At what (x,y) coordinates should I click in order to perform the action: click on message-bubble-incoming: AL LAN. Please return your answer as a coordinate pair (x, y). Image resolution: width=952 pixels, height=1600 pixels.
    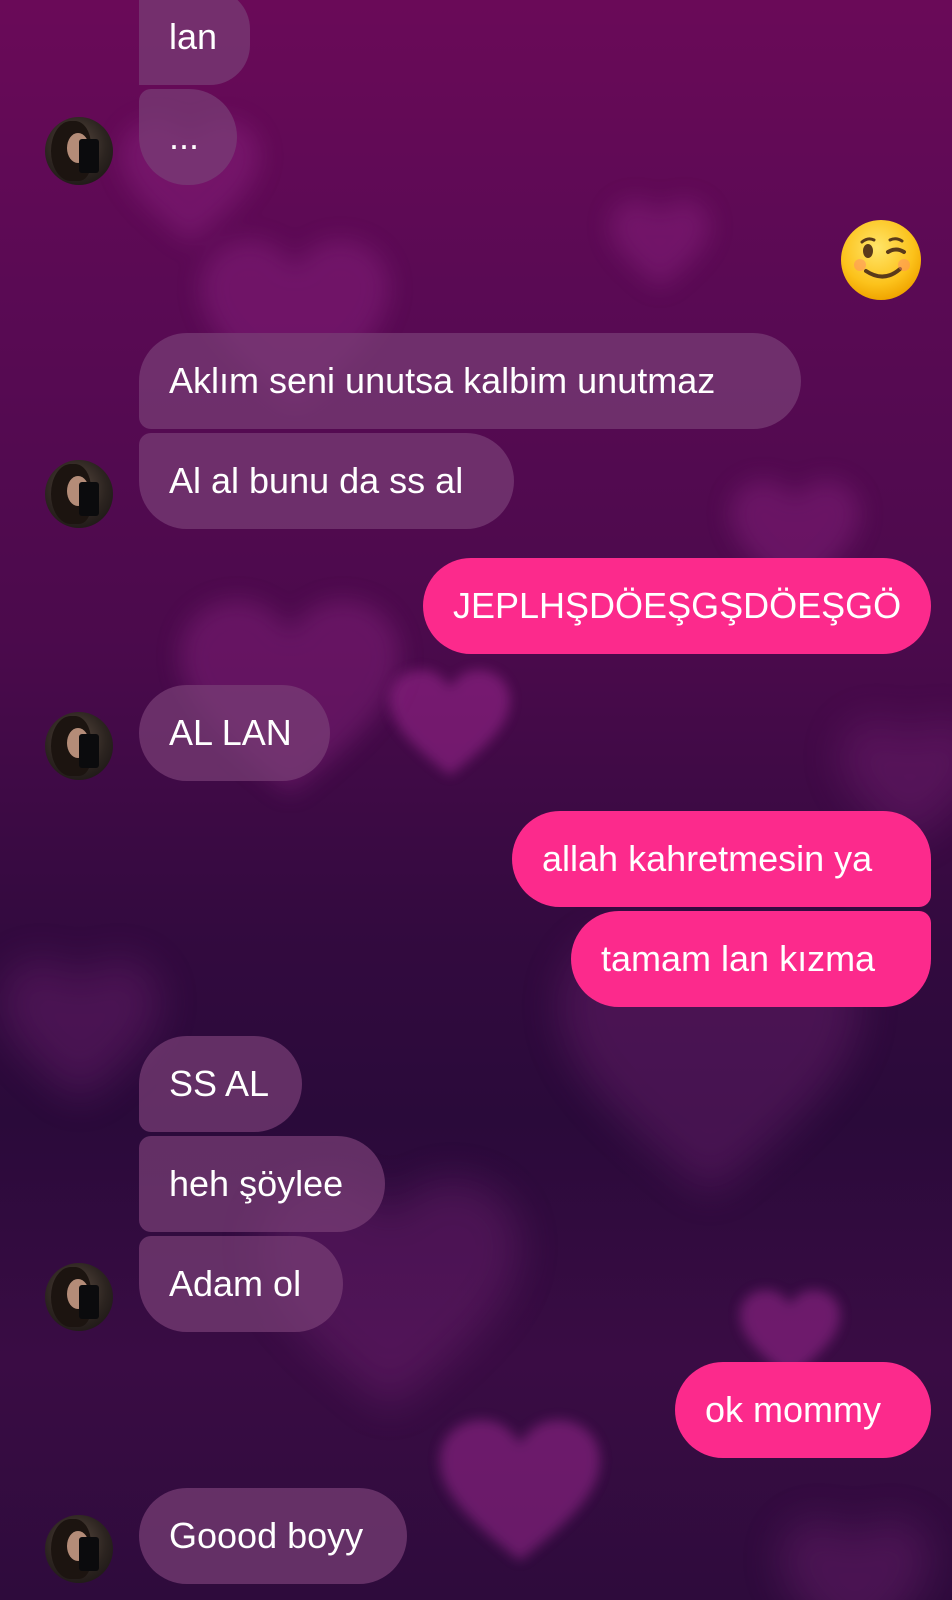
    Looking at the image, I should click on (234, 733).